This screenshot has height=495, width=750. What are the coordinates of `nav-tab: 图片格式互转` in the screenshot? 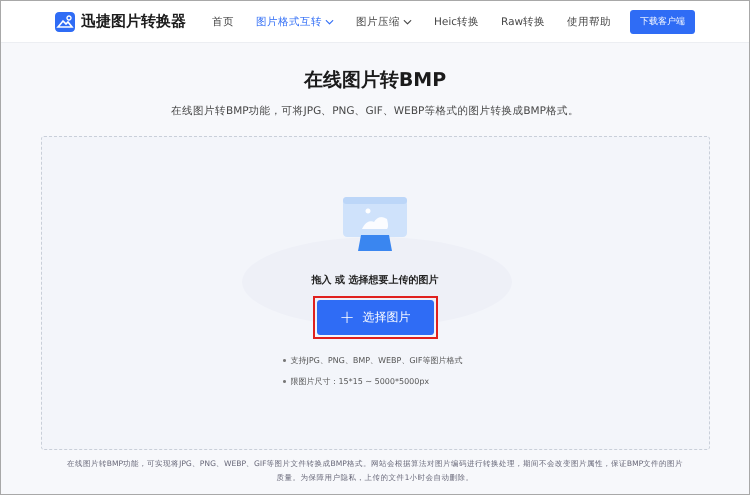 It's located at (295, 21).